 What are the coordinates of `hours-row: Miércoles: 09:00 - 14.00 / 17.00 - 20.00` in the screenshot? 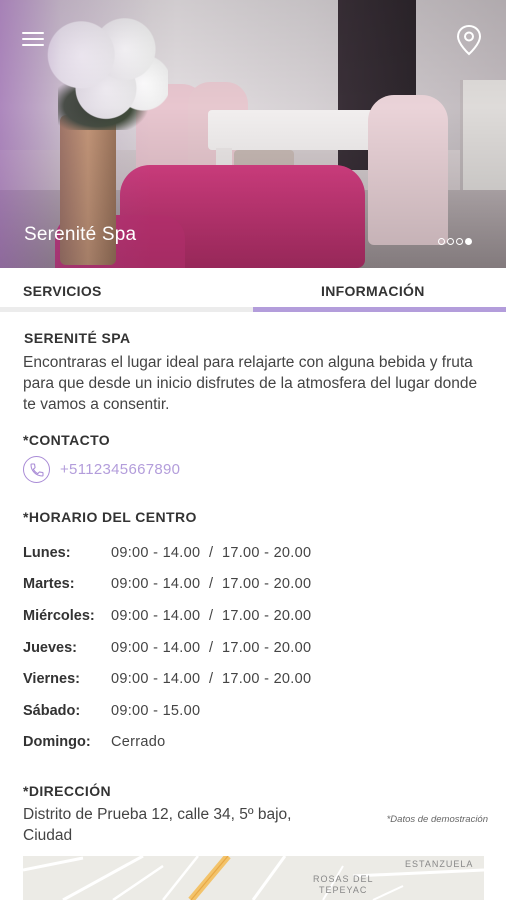 It's located at (255, 616).